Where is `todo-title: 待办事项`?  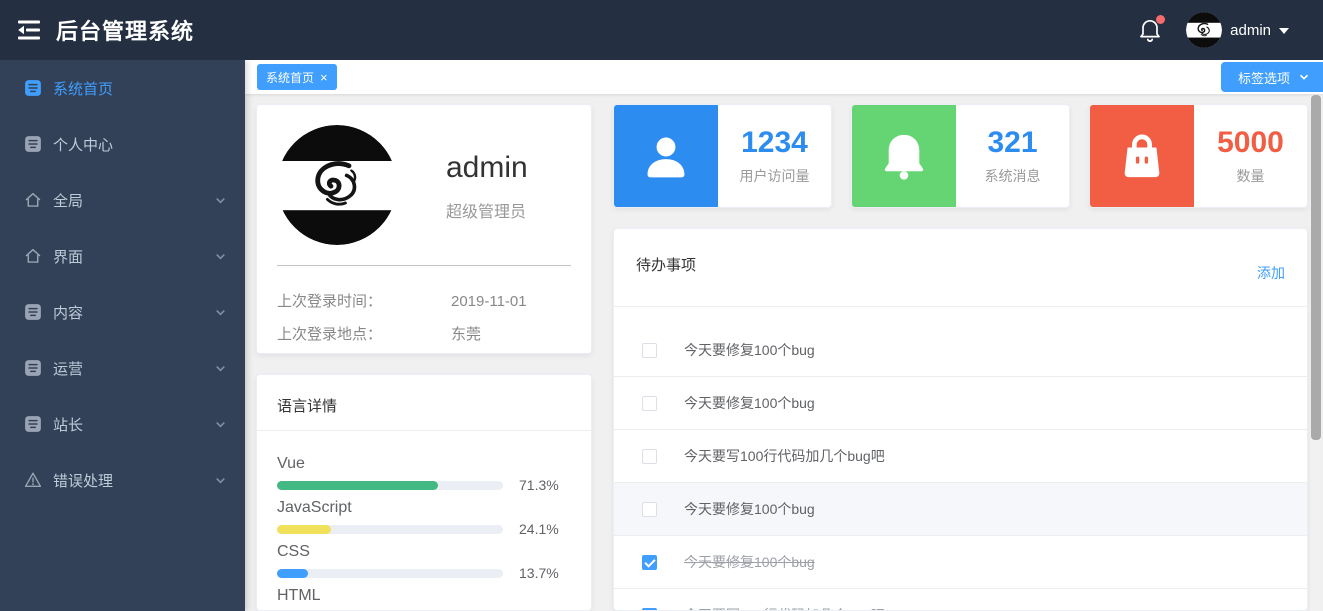
todo-title: 待办事项 is located at coordinates (666, 265).